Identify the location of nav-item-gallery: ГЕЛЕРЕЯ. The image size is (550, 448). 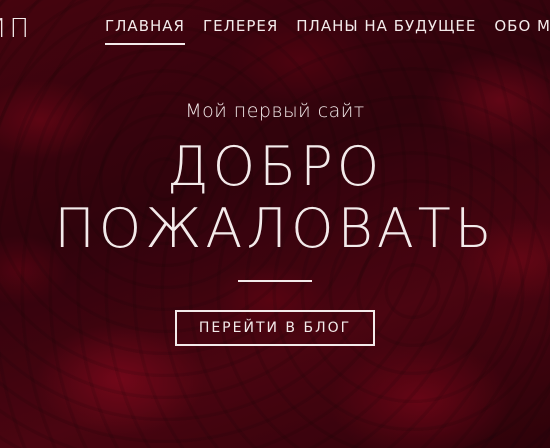
(240, 31).